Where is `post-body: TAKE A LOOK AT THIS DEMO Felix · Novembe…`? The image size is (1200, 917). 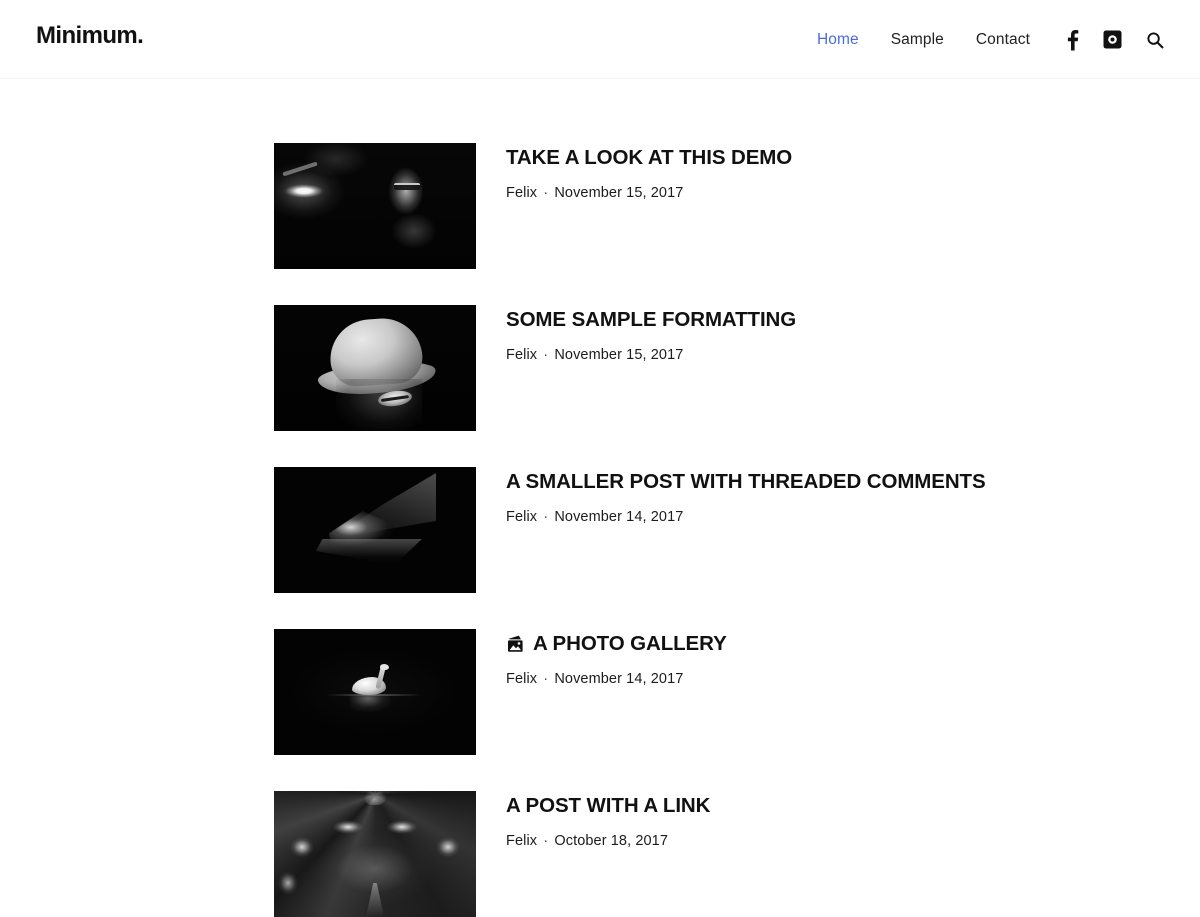
post-body: TAKE A LOOK AT THIS DEMO Felix · Novembe… is located at coordinates (708, 173).